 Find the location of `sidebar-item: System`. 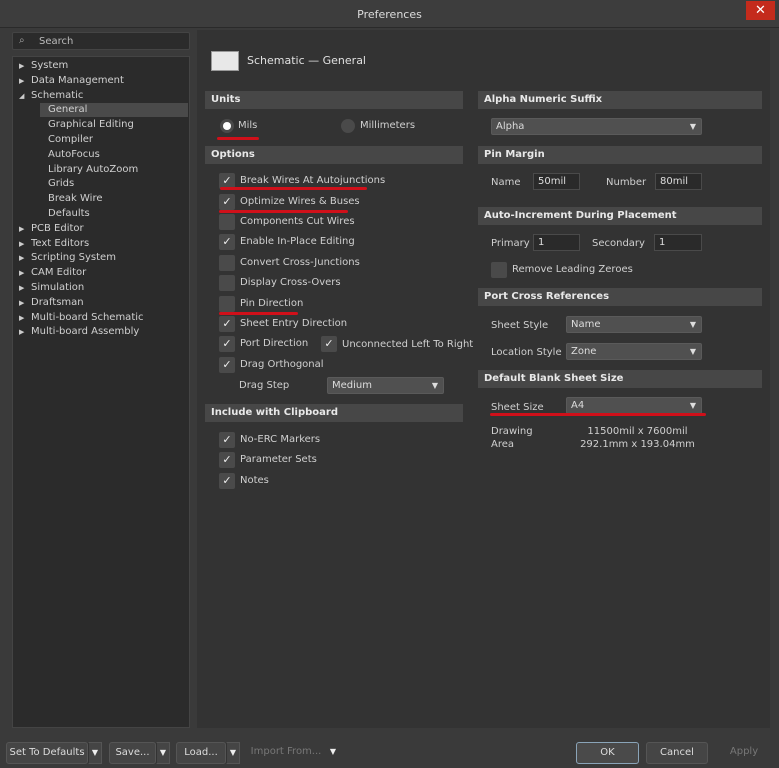

sidebar-item: System is located at coordinates (49, 66).